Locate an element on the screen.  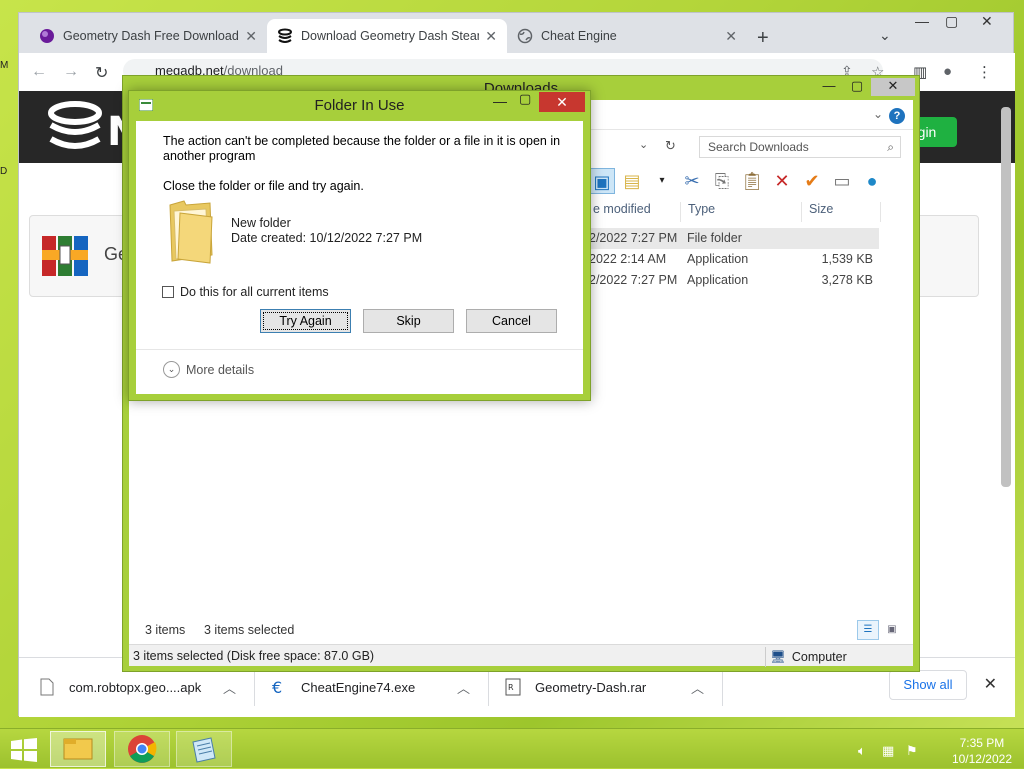
explorer-search-input: Search Downloads ⌕ is located at coordinates (800, 147).